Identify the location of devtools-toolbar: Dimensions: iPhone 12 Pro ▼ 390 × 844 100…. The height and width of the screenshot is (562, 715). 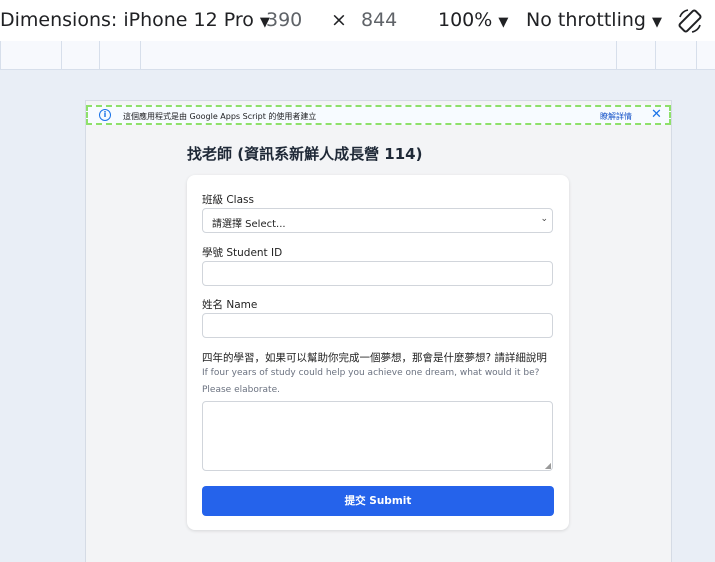
(357, 21).